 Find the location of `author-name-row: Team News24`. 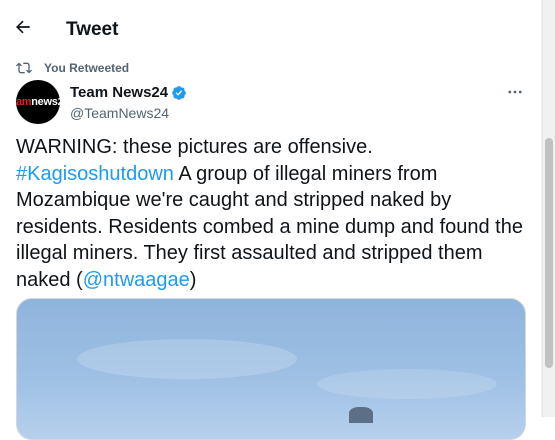

author-name-row: Team News24 is located at coordinates (128, 93).